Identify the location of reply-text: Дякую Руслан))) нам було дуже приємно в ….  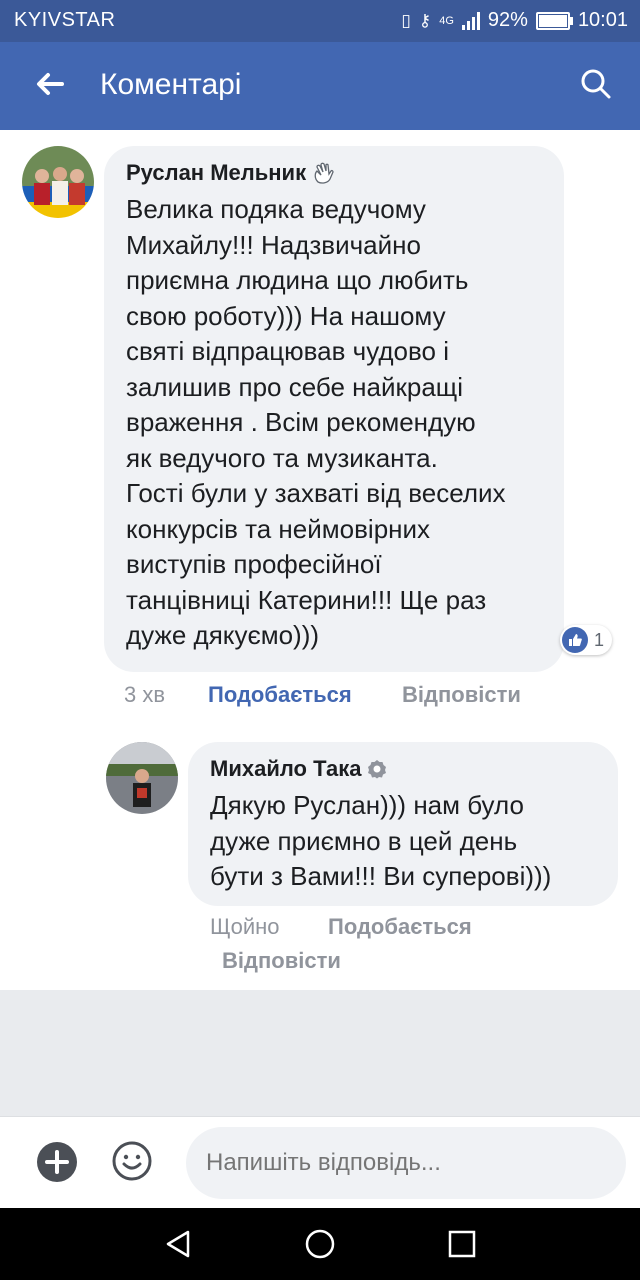
(381, 840).